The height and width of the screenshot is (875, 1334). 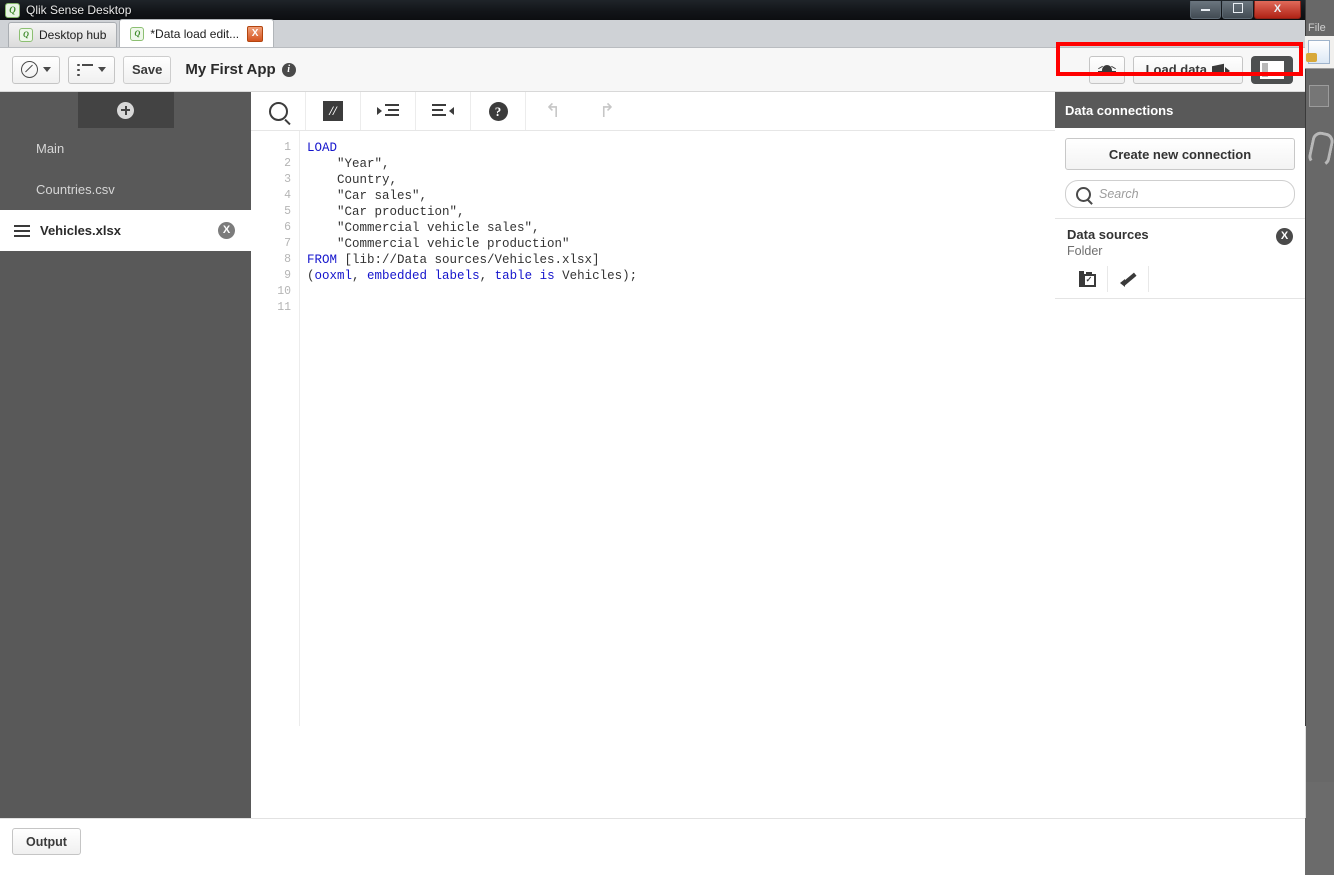 I want to click on output-button: Output, so click(x=46, y=841).